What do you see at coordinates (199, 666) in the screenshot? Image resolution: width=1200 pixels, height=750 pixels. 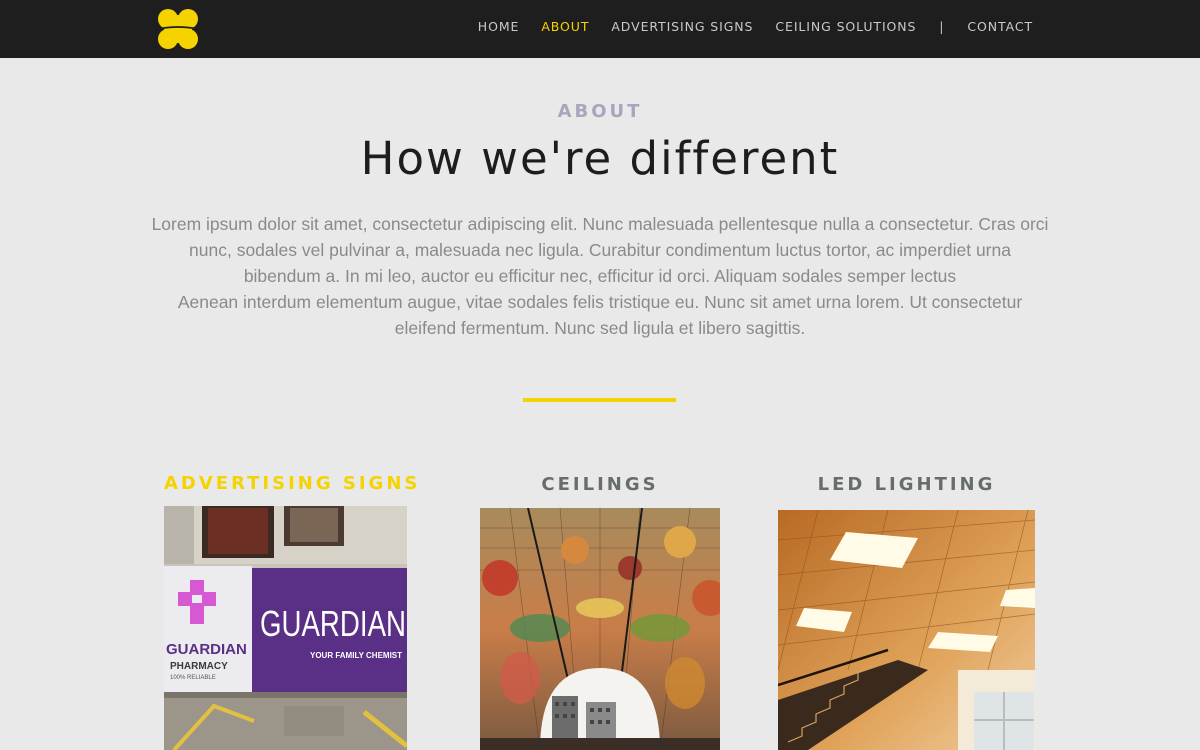 I see `sign-sub-1: PHARMACY` at bounding box center [199, 666].